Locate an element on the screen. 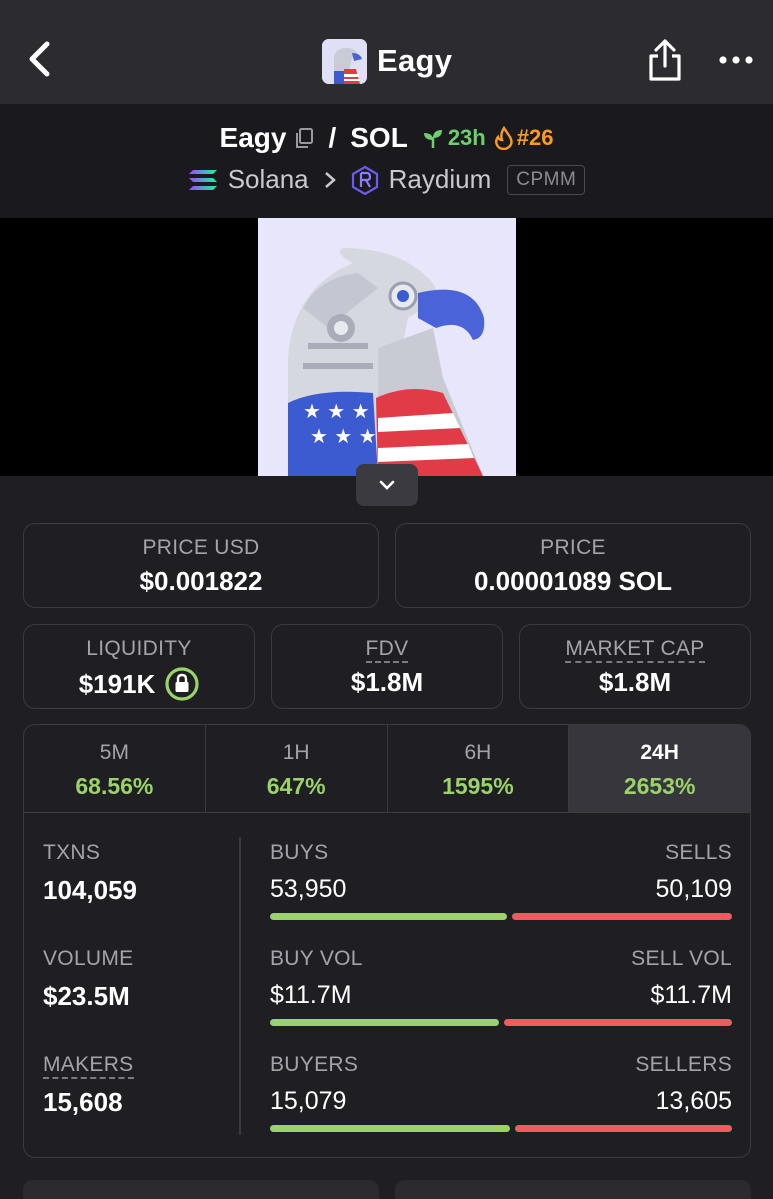  price-native-card: PRICE 0.00001089 SOL is located at coordinates (573, 565).